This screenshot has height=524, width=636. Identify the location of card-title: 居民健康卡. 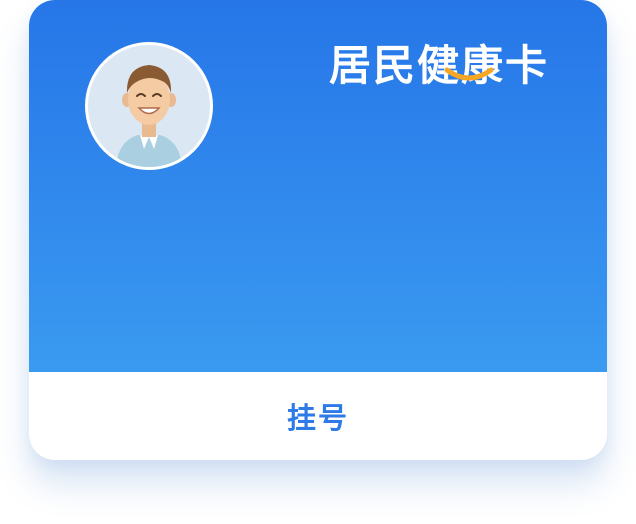
(438, 65).